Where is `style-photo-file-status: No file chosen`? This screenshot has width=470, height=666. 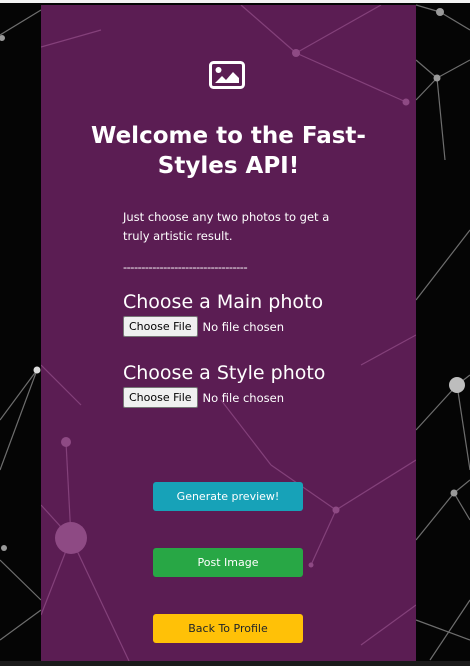
style-photo-file-status: No file chosen is located at coordinates (243, 397).